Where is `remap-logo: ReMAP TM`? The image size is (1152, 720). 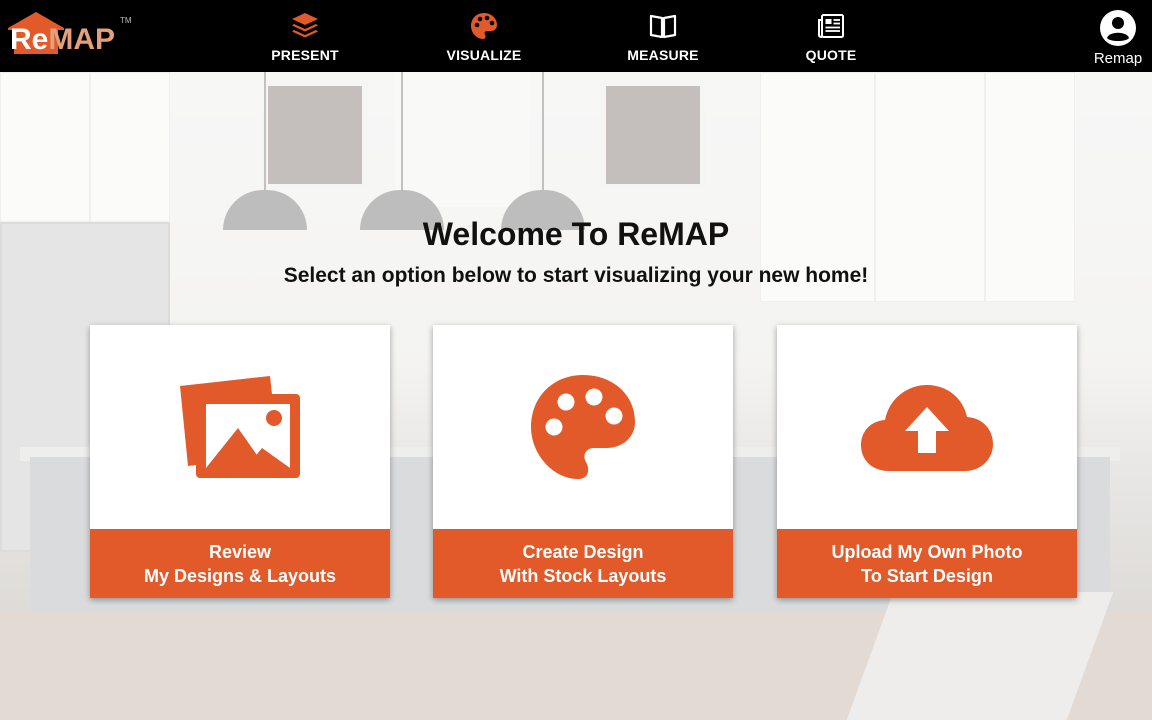
remap-logo: ReMAP TM is located at coordinates (69, 33).